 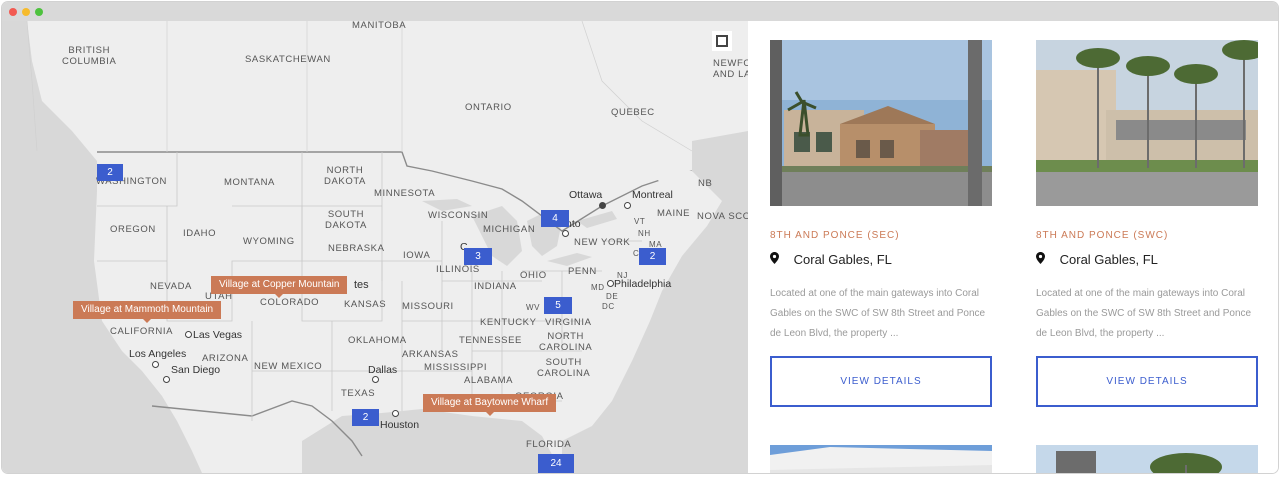 I want to click on label-vt: VT, so click(x=640, y=221).